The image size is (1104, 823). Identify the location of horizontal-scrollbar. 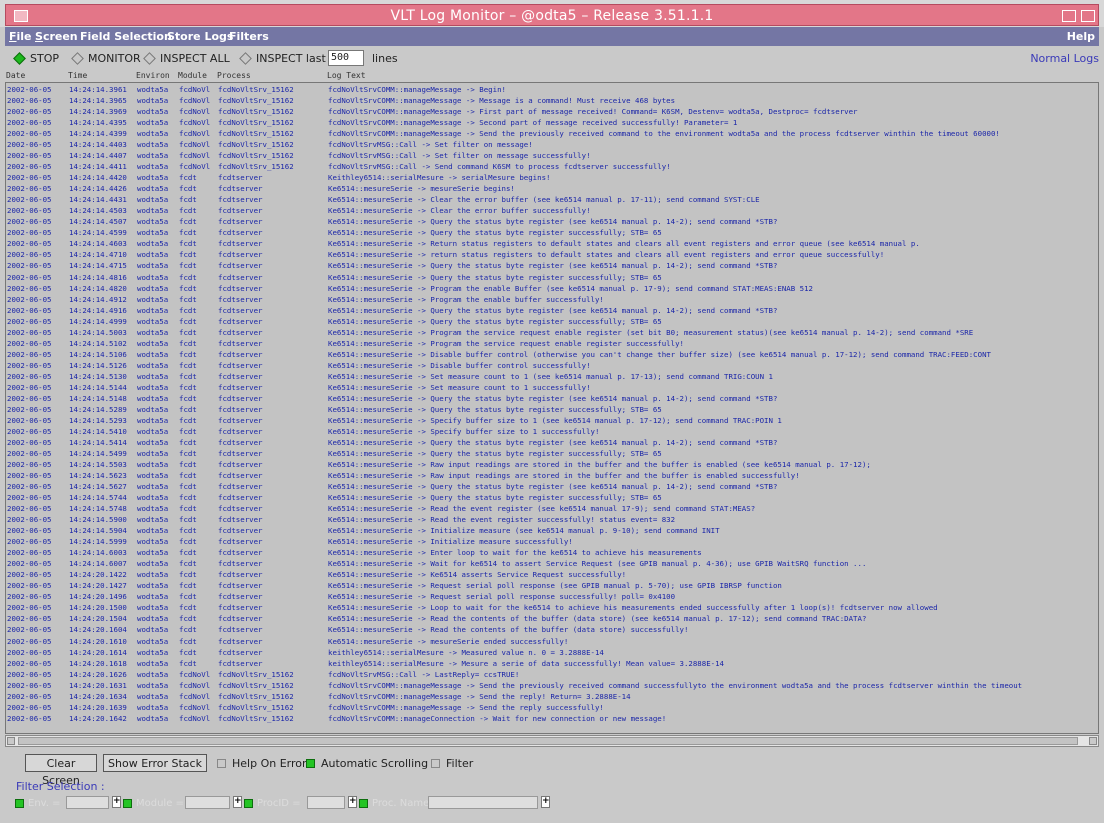
(552, 741).